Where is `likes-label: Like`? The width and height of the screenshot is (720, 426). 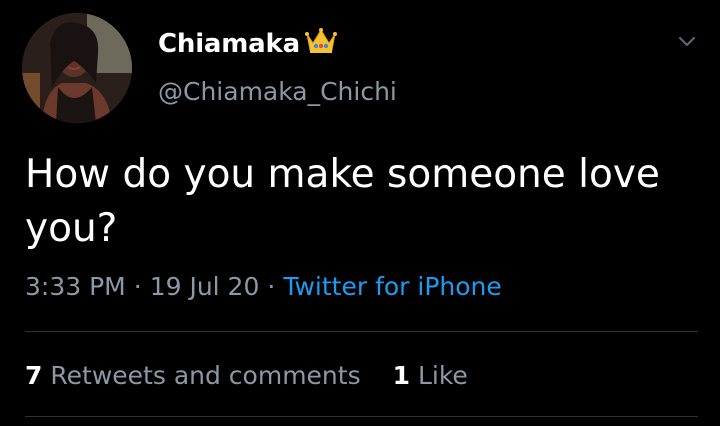 likes-label: Like is located at coordinates (442, 375).